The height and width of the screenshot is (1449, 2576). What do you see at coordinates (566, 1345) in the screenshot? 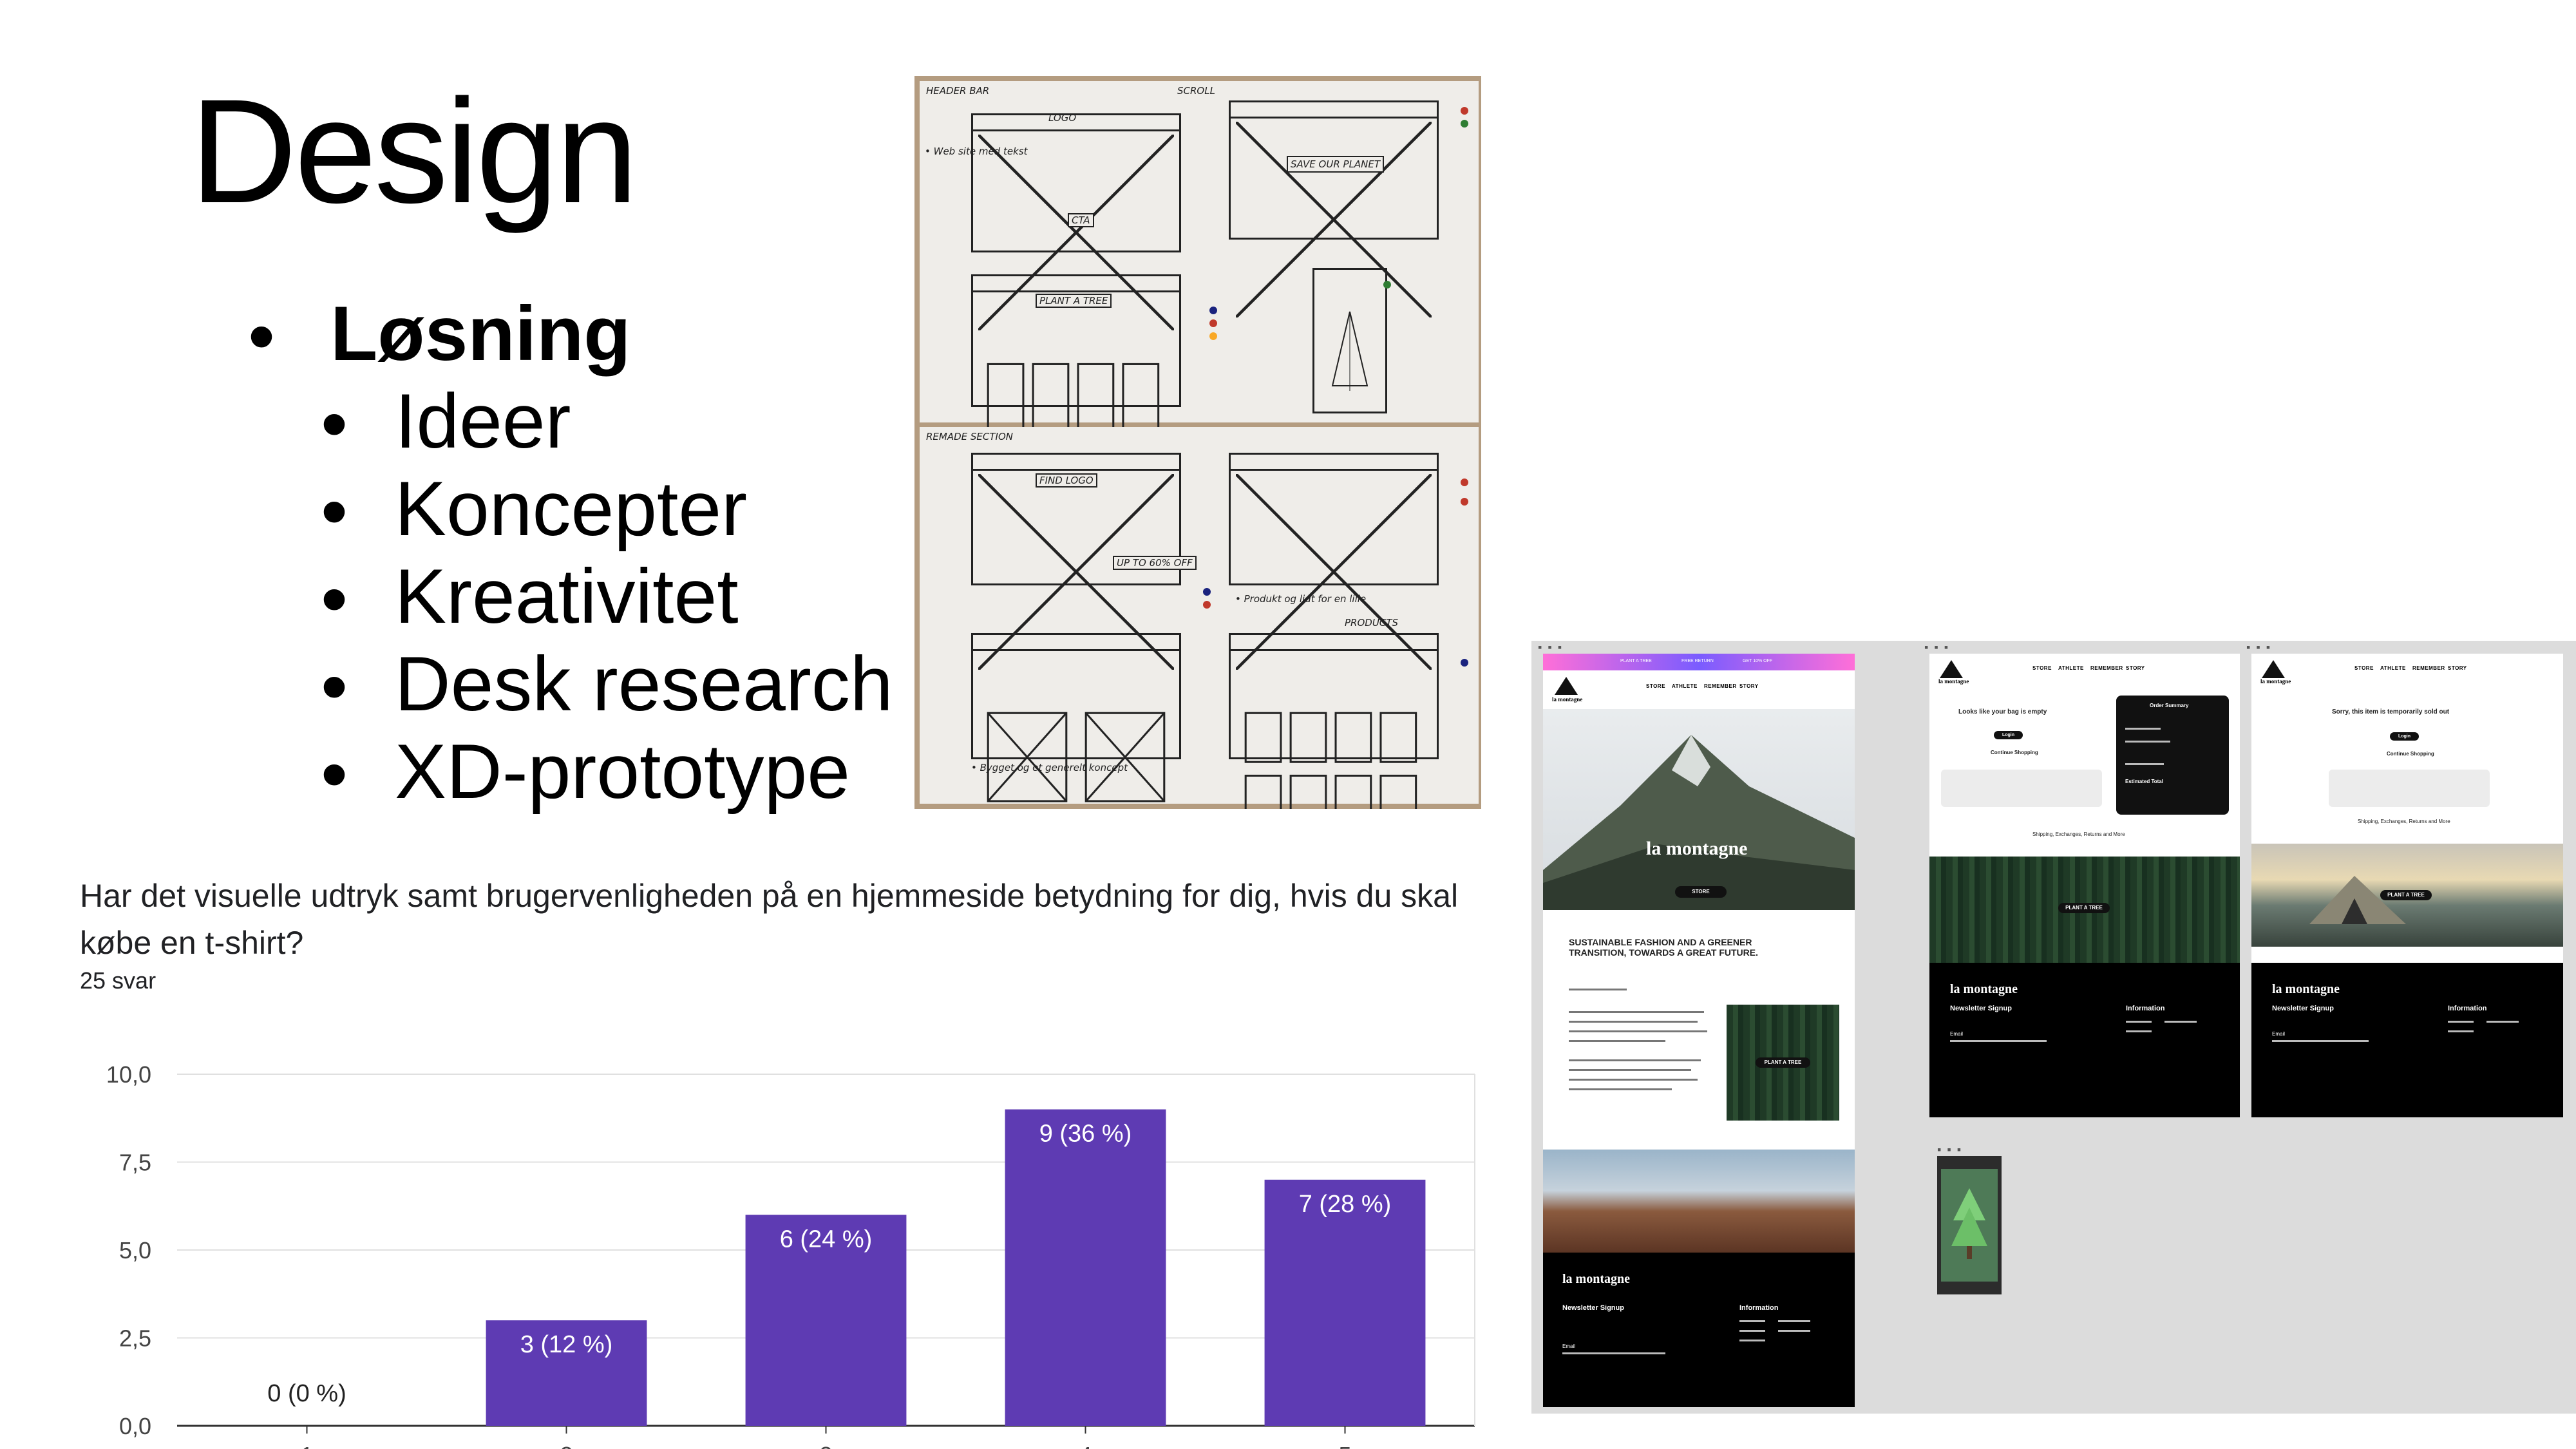
I see `bar-data-label: 3 (12 %)` at bounding box center [566, 1345].